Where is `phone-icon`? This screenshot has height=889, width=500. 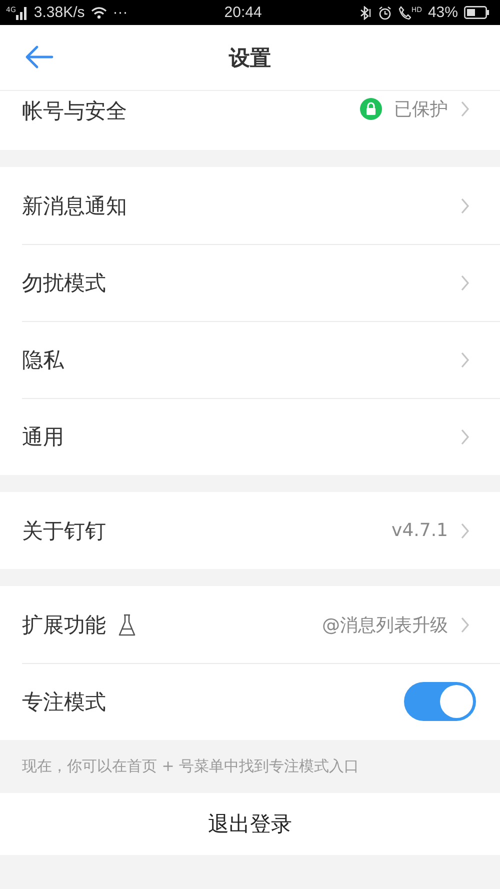 phone-icon is located at coordinates (405, 13).